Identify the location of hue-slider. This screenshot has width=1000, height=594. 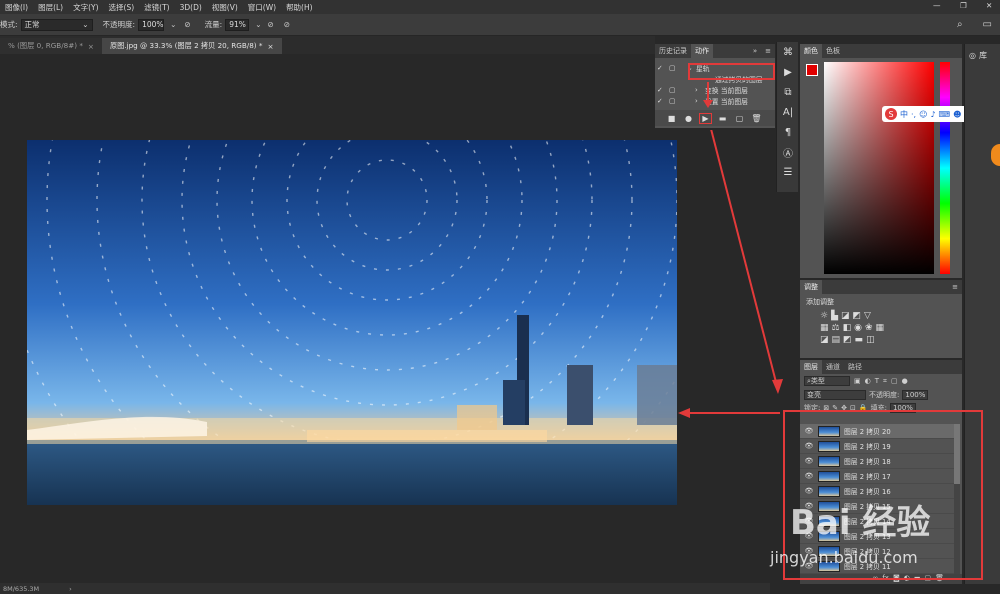
(945, 168).